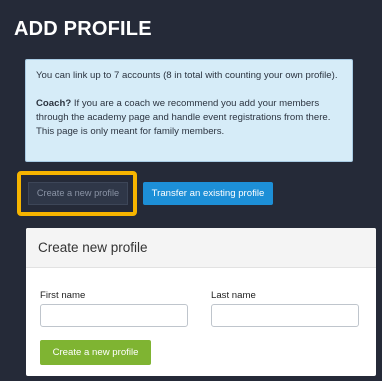 The image size is (382, 381). Describe the element at coordinates (208, 193) in the screenshot. I see `transfer-profile-button: Transfer an existing profile` at that location.